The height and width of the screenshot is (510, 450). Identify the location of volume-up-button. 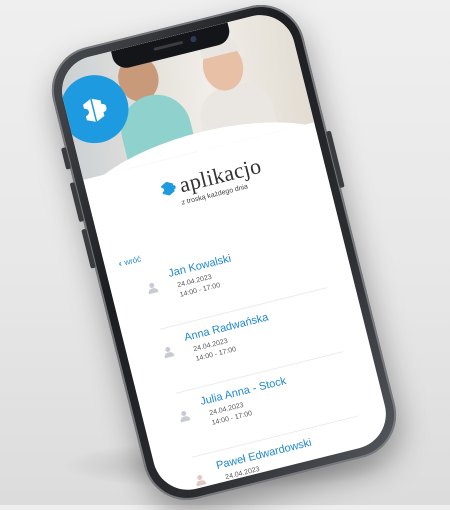
(77, 202).